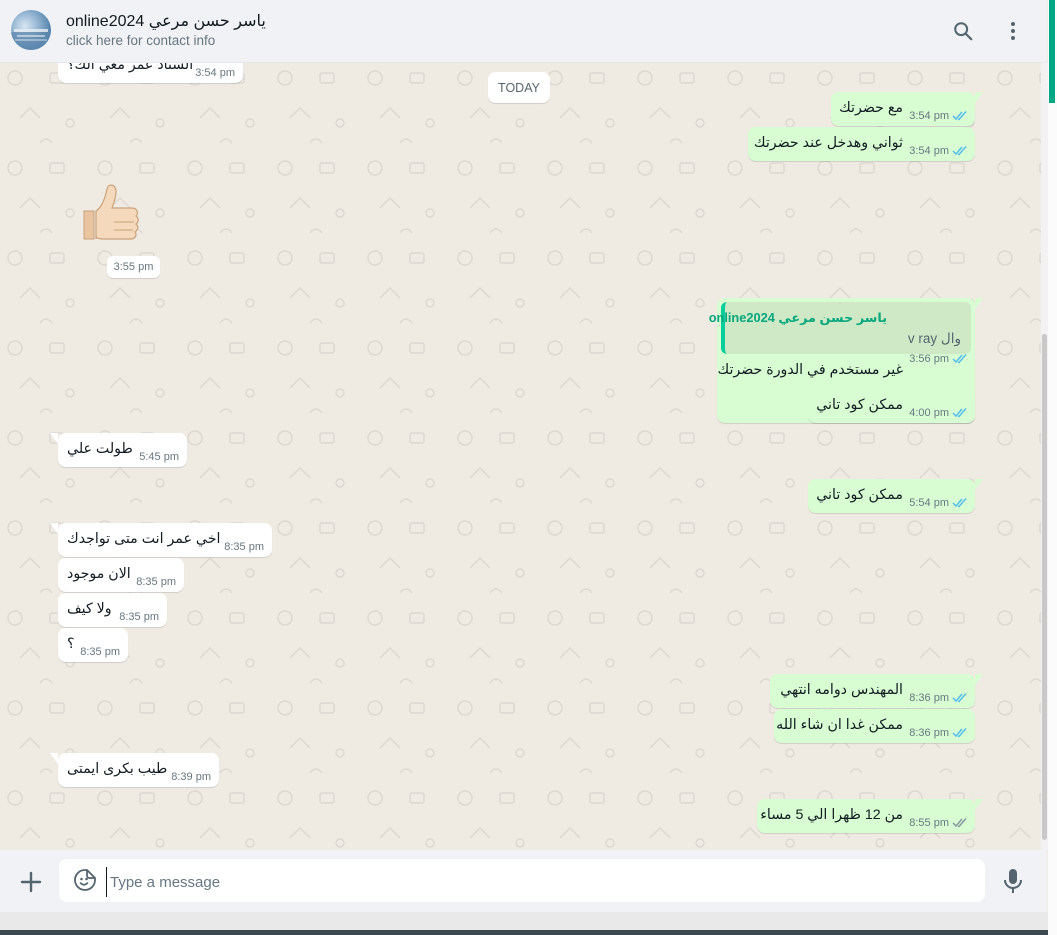 Image resolution: width=1057 pixels, height=935 pixels. I want to click on message-outgoing: مع حضرتك 3:54 pm, so click(907, 109).